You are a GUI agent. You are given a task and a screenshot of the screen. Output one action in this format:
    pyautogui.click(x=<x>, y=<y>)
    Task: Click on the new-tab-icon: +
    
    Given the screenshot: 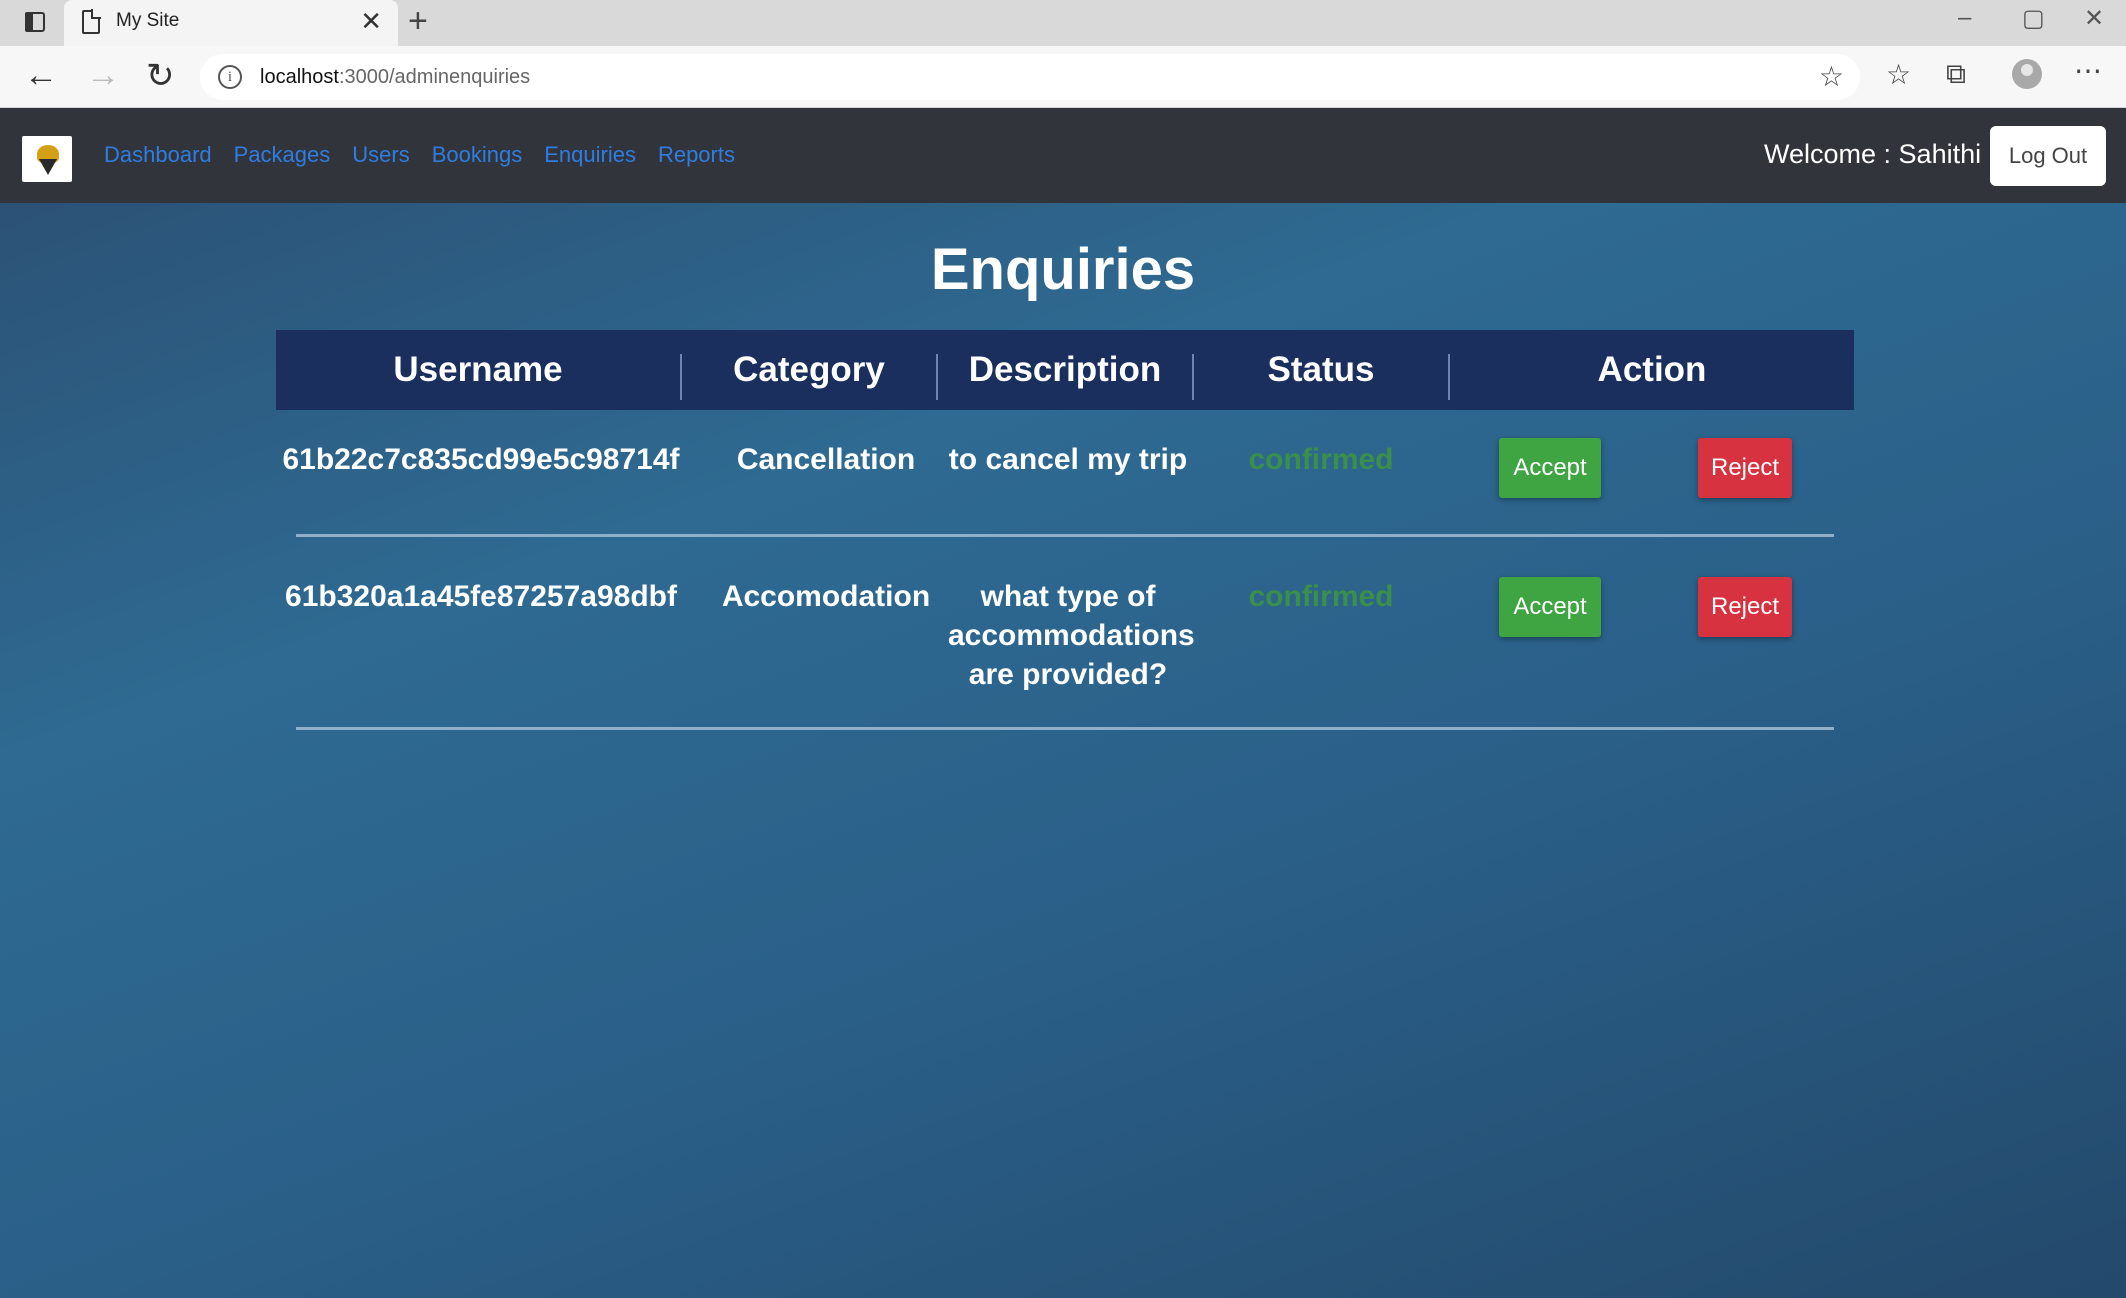 What is the action you would take?
    pyautogui.click(x=418, y=21)
    